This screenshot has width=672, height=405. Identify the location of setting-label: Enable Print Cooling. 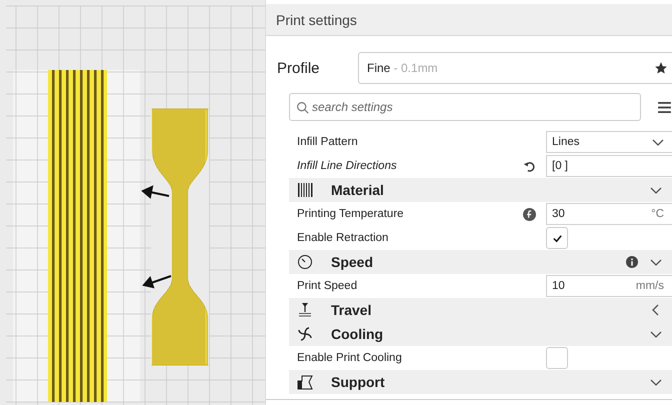
(349, 358).